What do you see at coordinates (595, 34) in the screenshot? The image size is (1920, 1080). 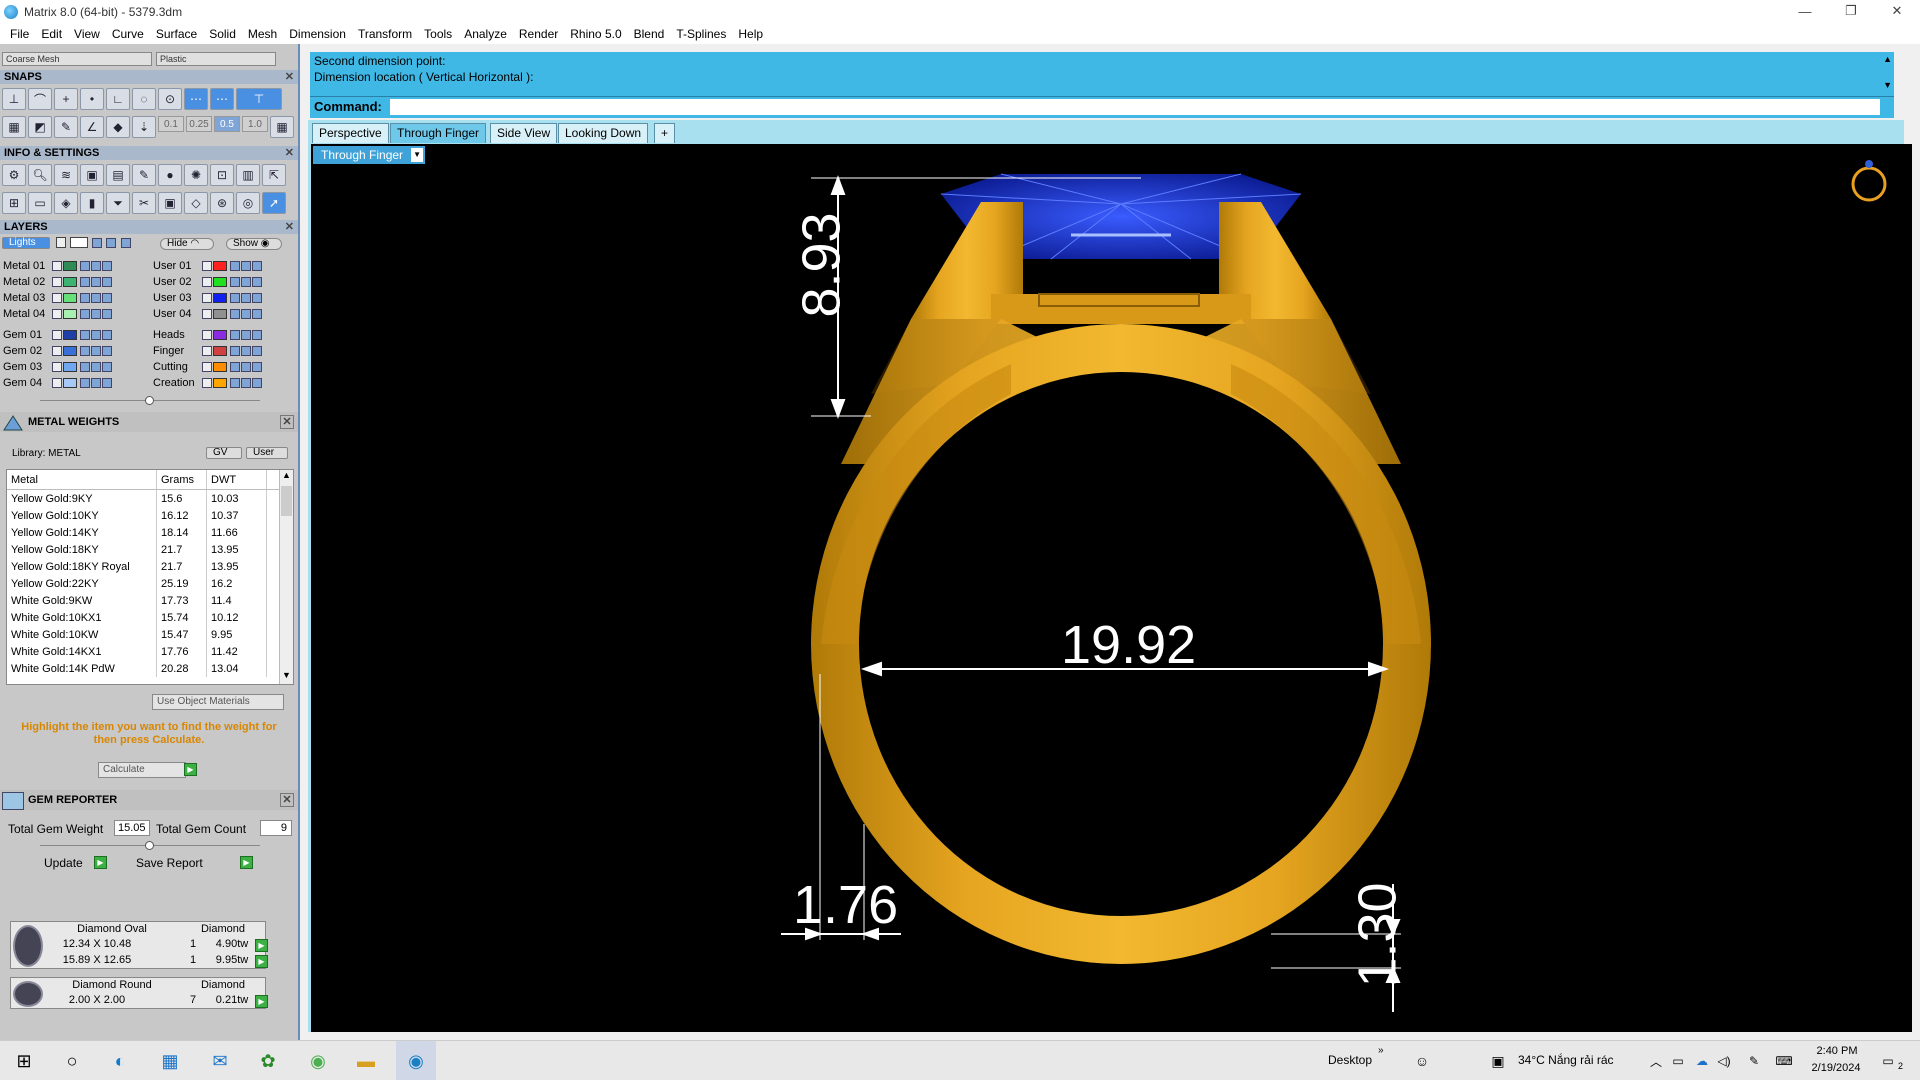 I see `menu-rhino: Rhino 5.0` at bounding box center [595, 34].